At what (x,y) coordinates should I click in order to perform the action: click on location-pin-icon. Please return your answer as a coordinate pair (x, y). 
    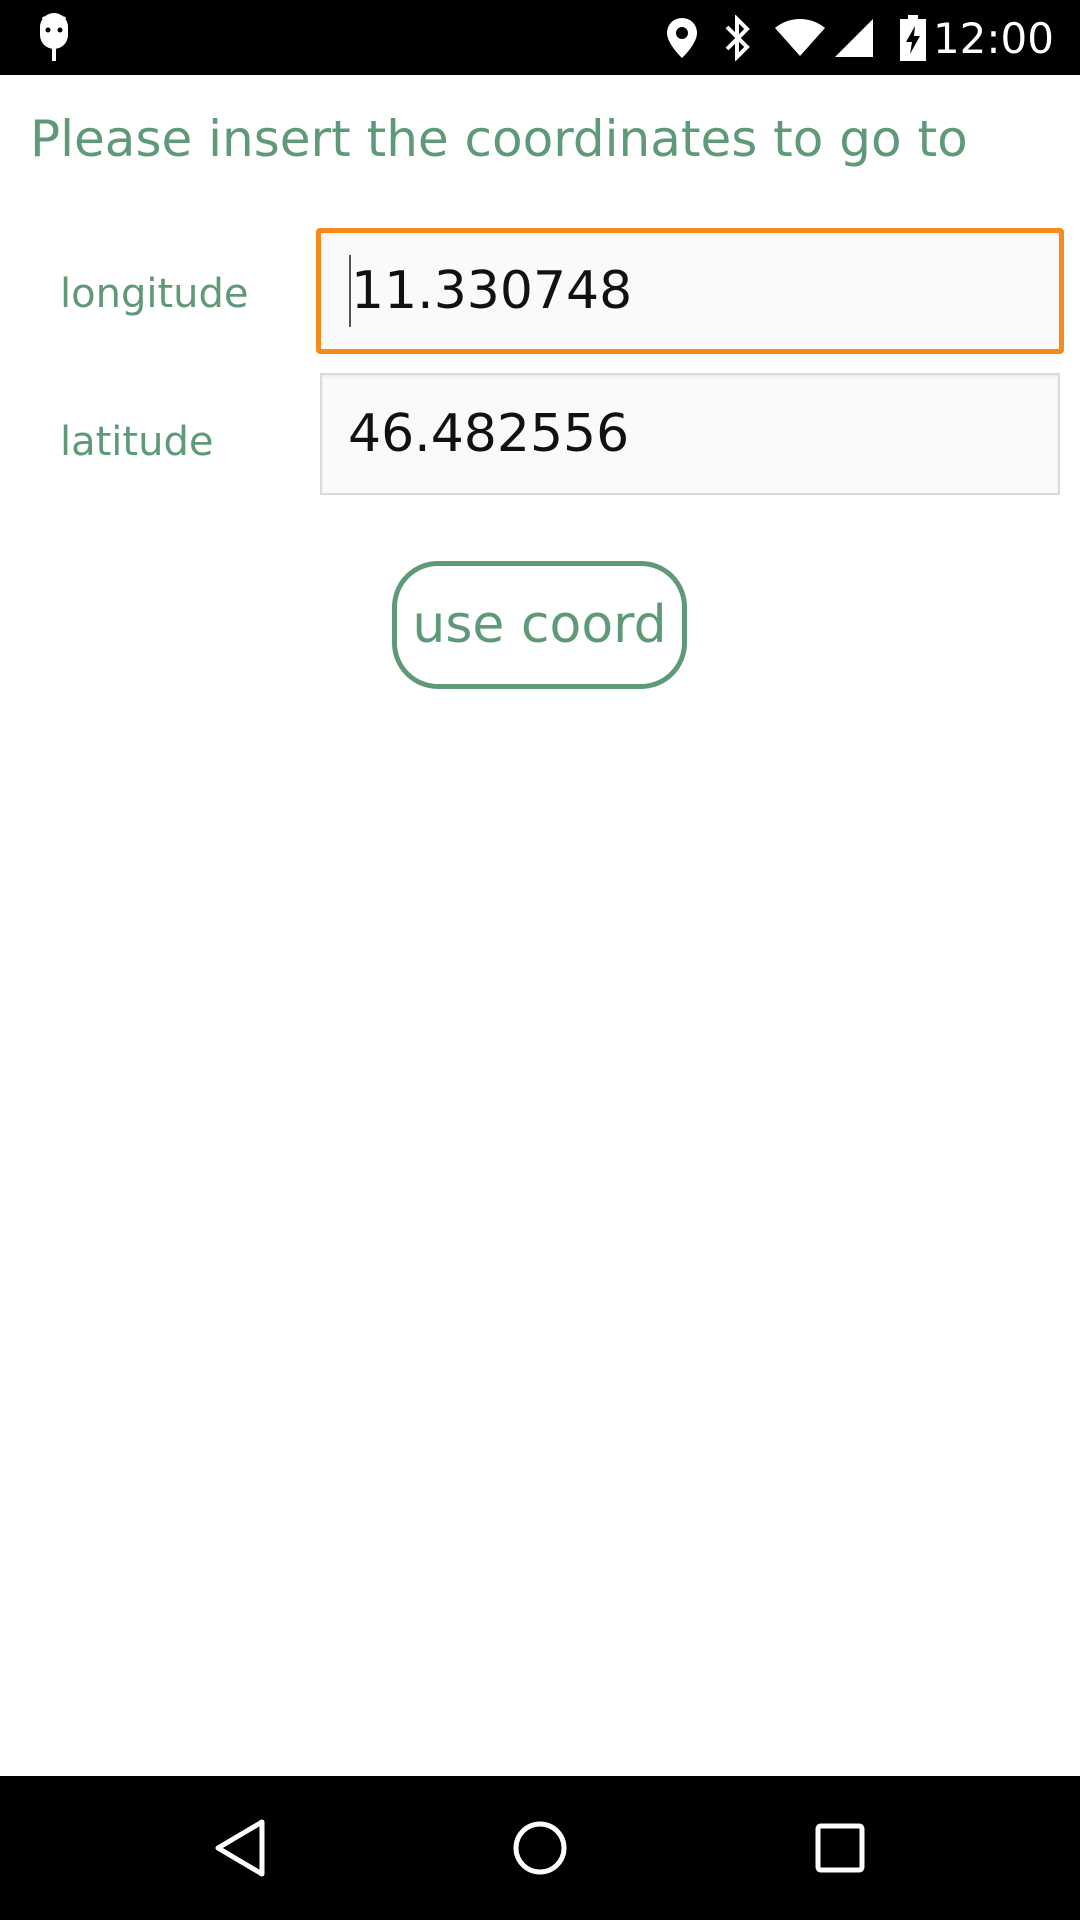
    Looking at the image, I should click on (682, 37).